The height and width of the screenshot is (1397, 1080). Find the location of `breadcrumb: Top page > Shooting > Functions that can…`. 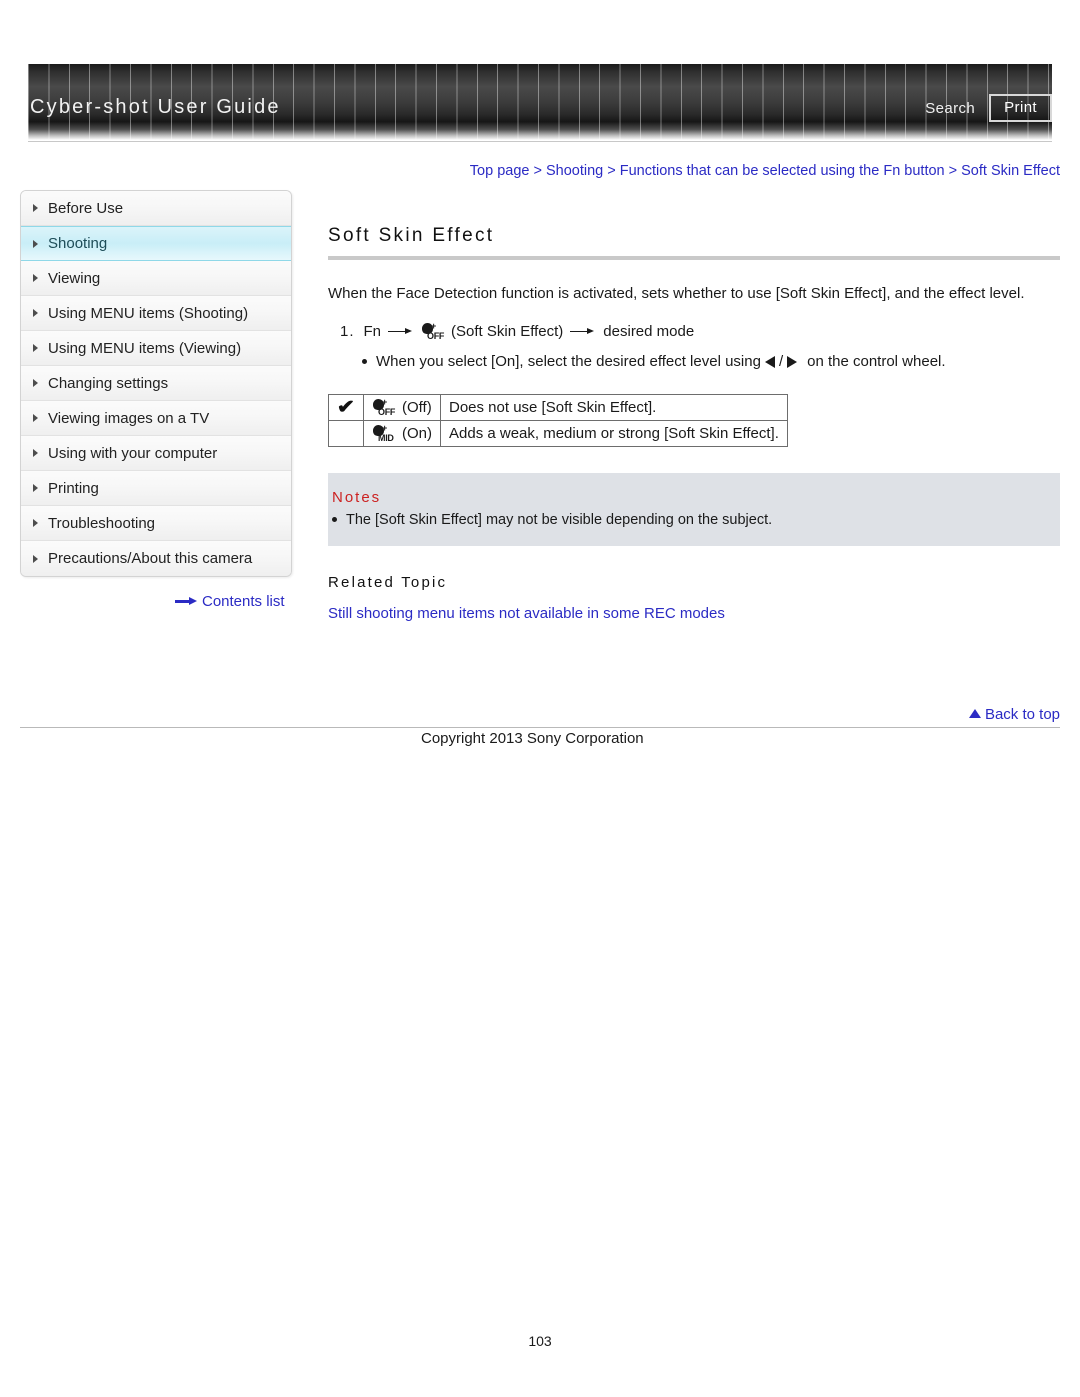

breadcrumb: Top page > Shooting > Functions that can… is located at coordinates (530, 171).